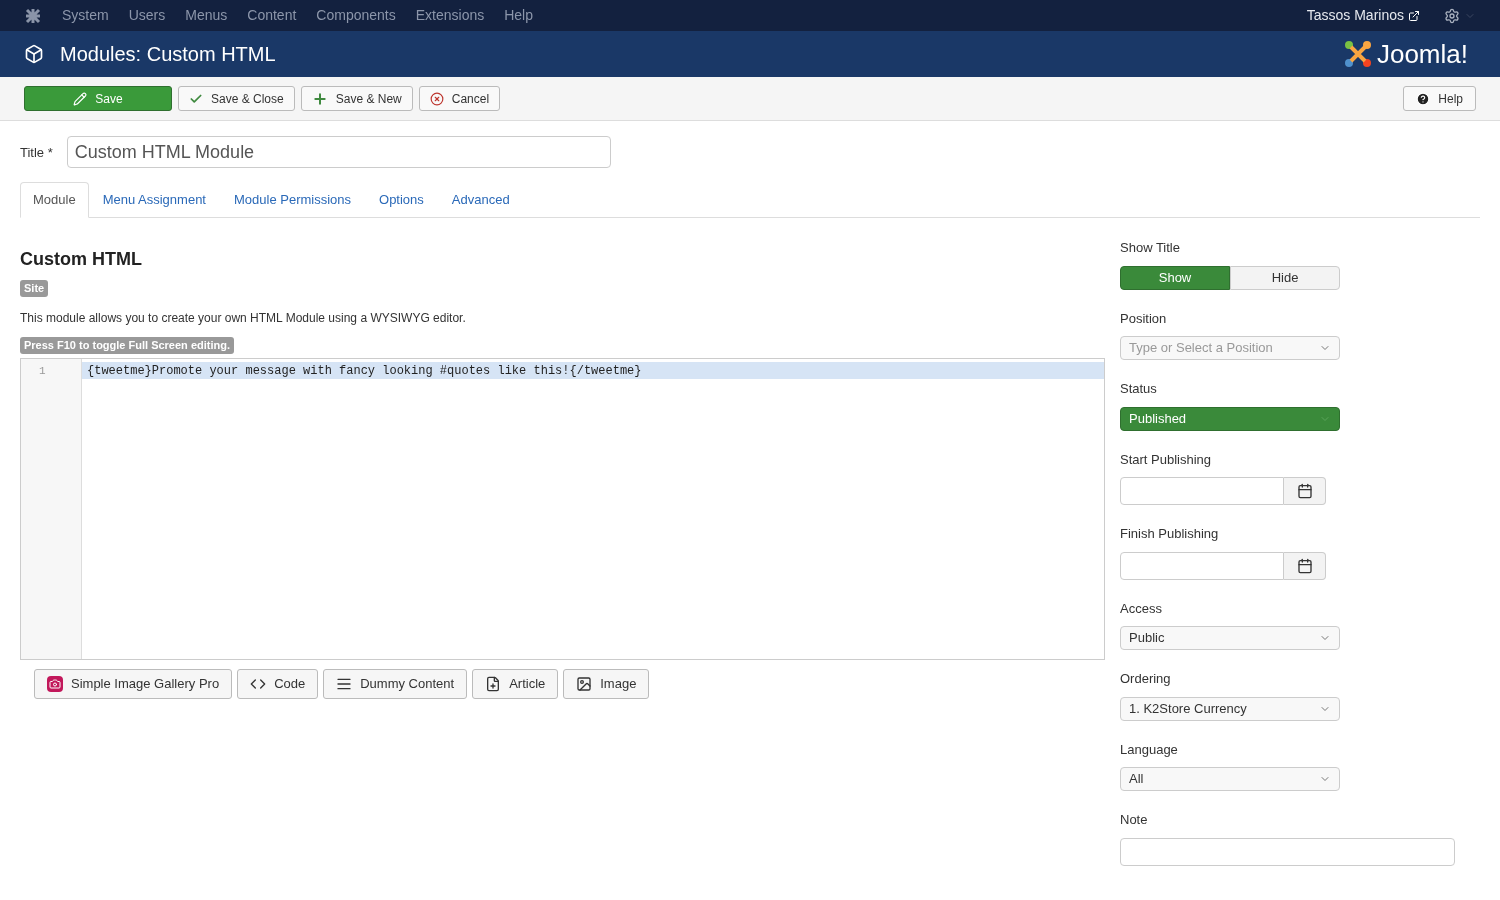 The image size is (1500, 900). Describe the element at coordinates (154, 200) in the screenshot. I see `tab: Menu Assignment` at that location.